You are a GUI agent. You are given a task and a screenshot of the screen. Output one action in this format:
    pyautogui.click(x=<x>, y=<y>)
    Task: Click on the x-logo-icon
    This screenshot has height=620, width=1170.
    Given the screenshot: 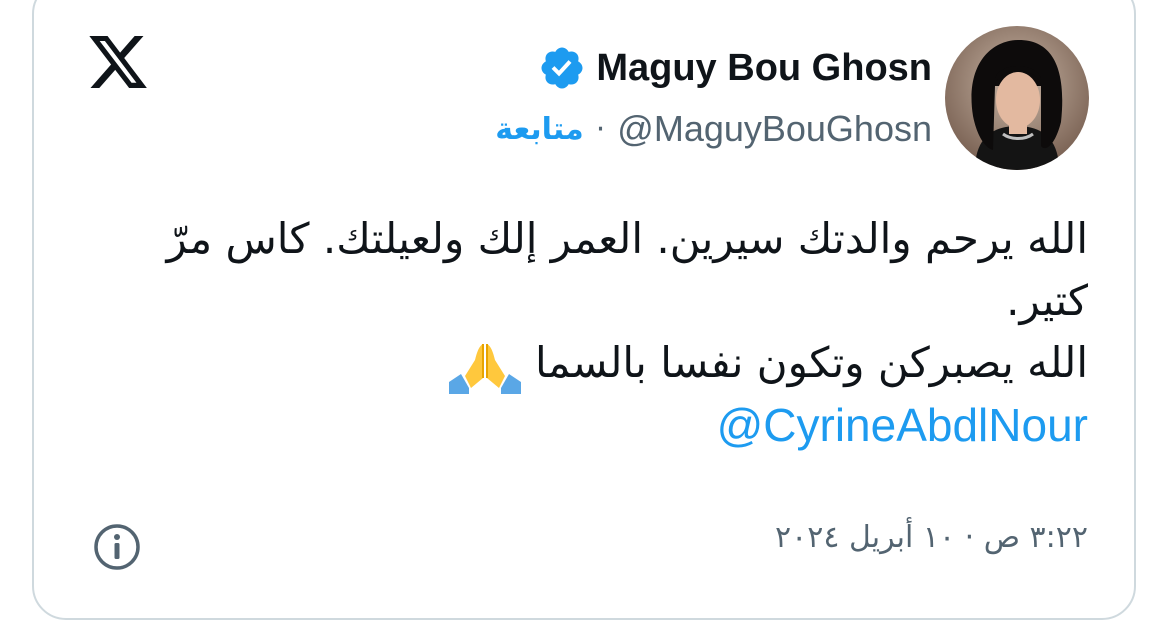 What is the action you would take?
    pyautogui.click(x=118, y=62)
    